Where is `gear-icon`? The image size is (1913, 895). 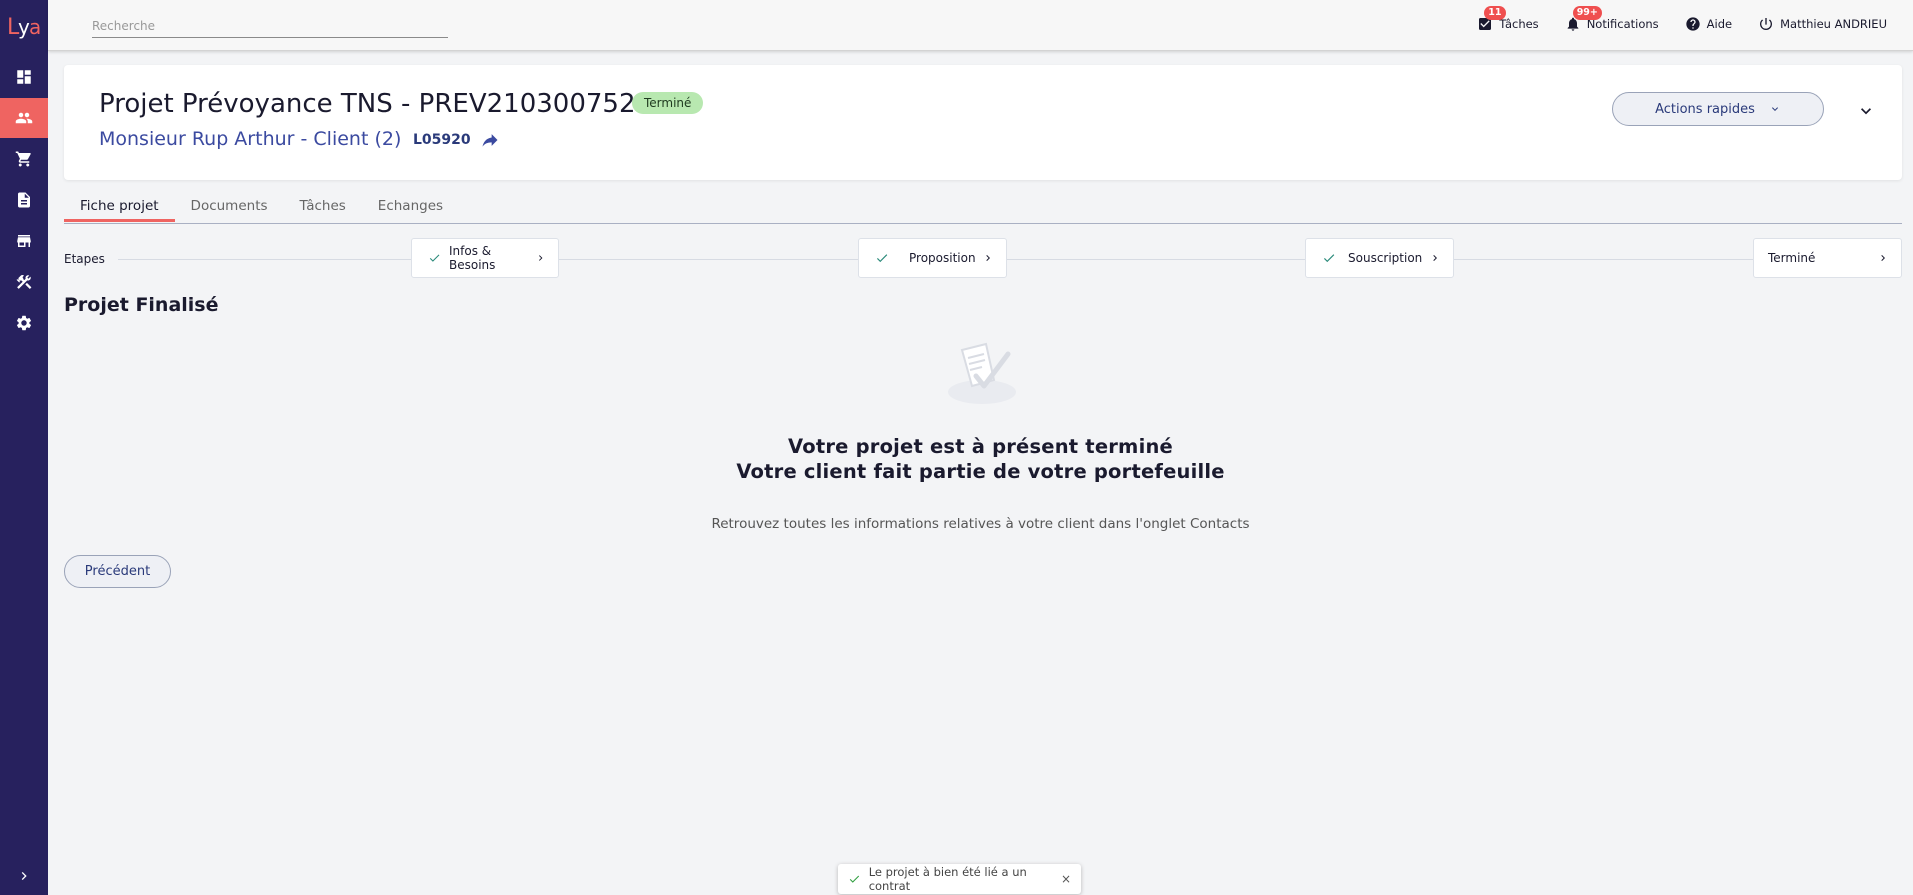 gear-icon is located at coordinates (24, 323).